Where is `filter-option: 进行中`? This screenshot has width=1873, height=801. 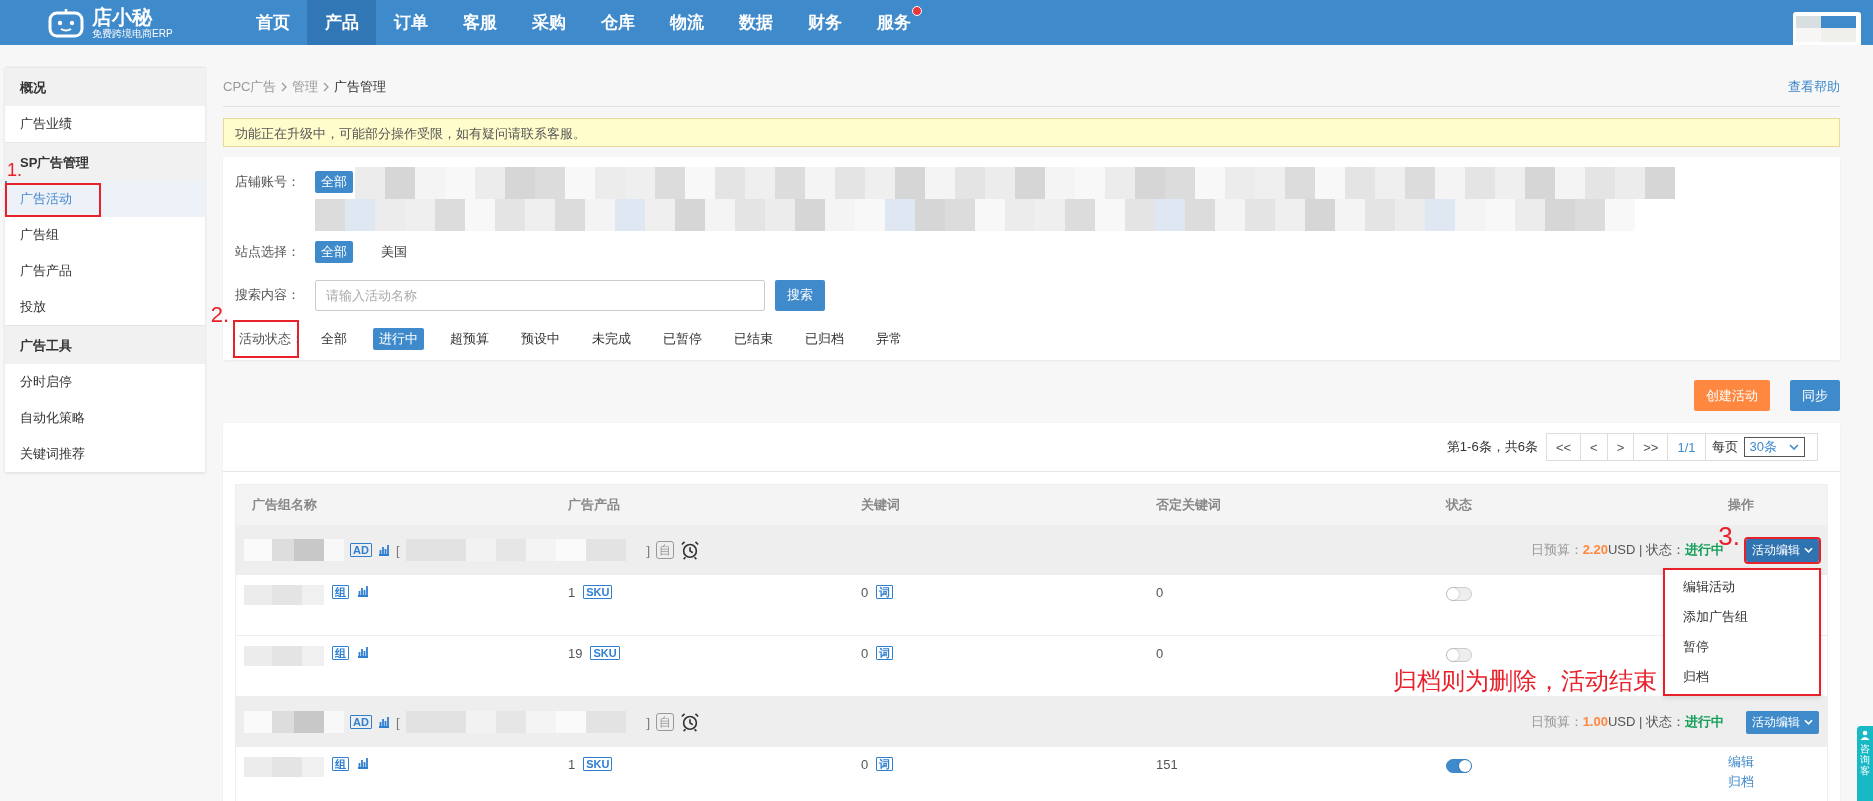
filter-option: 进行中 is located at coordinates (398, 339).